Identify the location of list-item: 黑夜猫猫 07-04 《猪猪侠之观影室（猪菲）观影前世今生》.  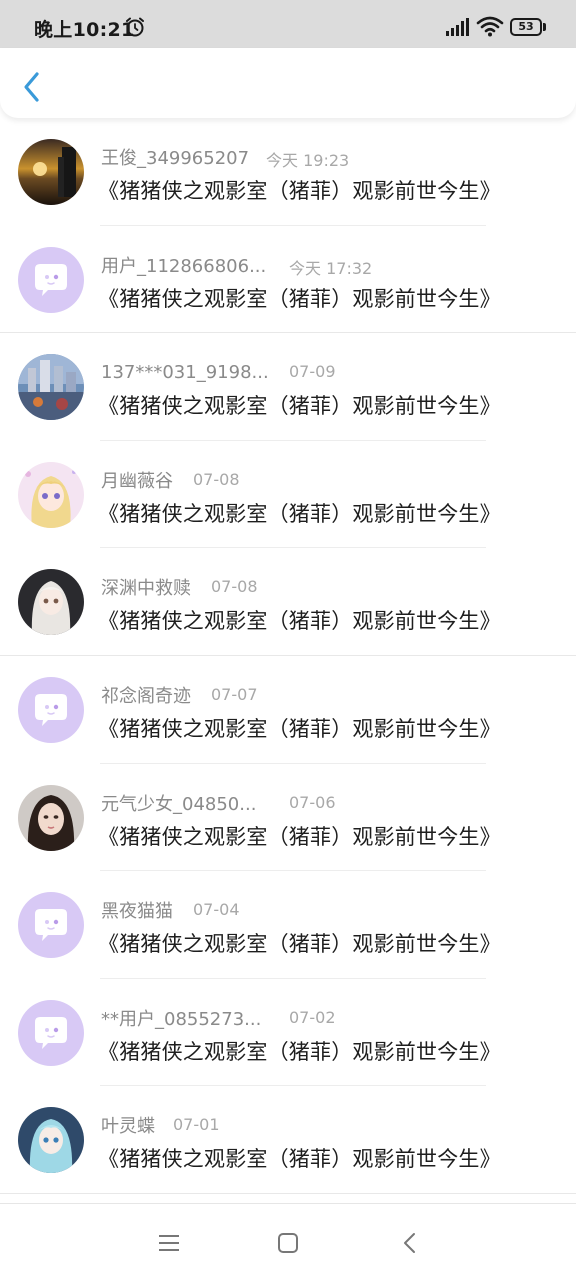
(288, 925).